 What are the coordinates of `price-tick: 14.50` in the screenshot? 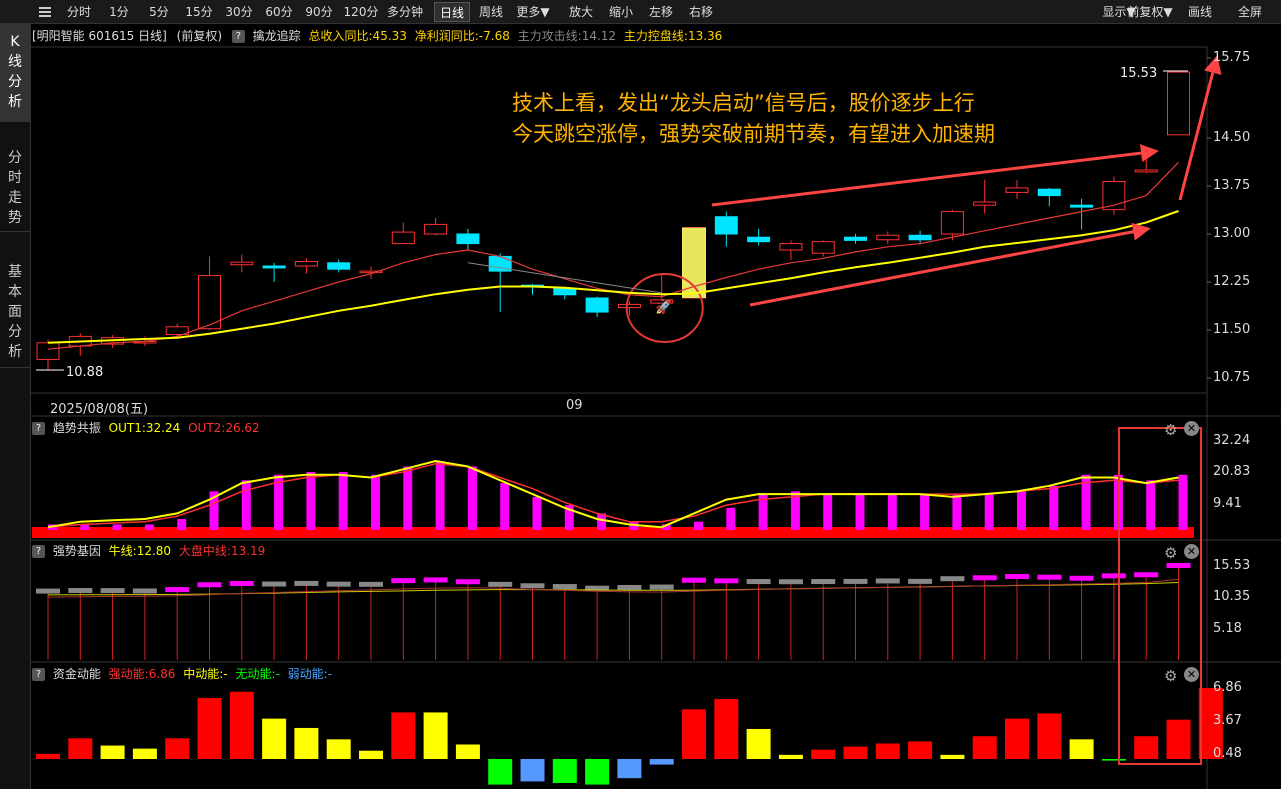 It's located at (1232, 137).